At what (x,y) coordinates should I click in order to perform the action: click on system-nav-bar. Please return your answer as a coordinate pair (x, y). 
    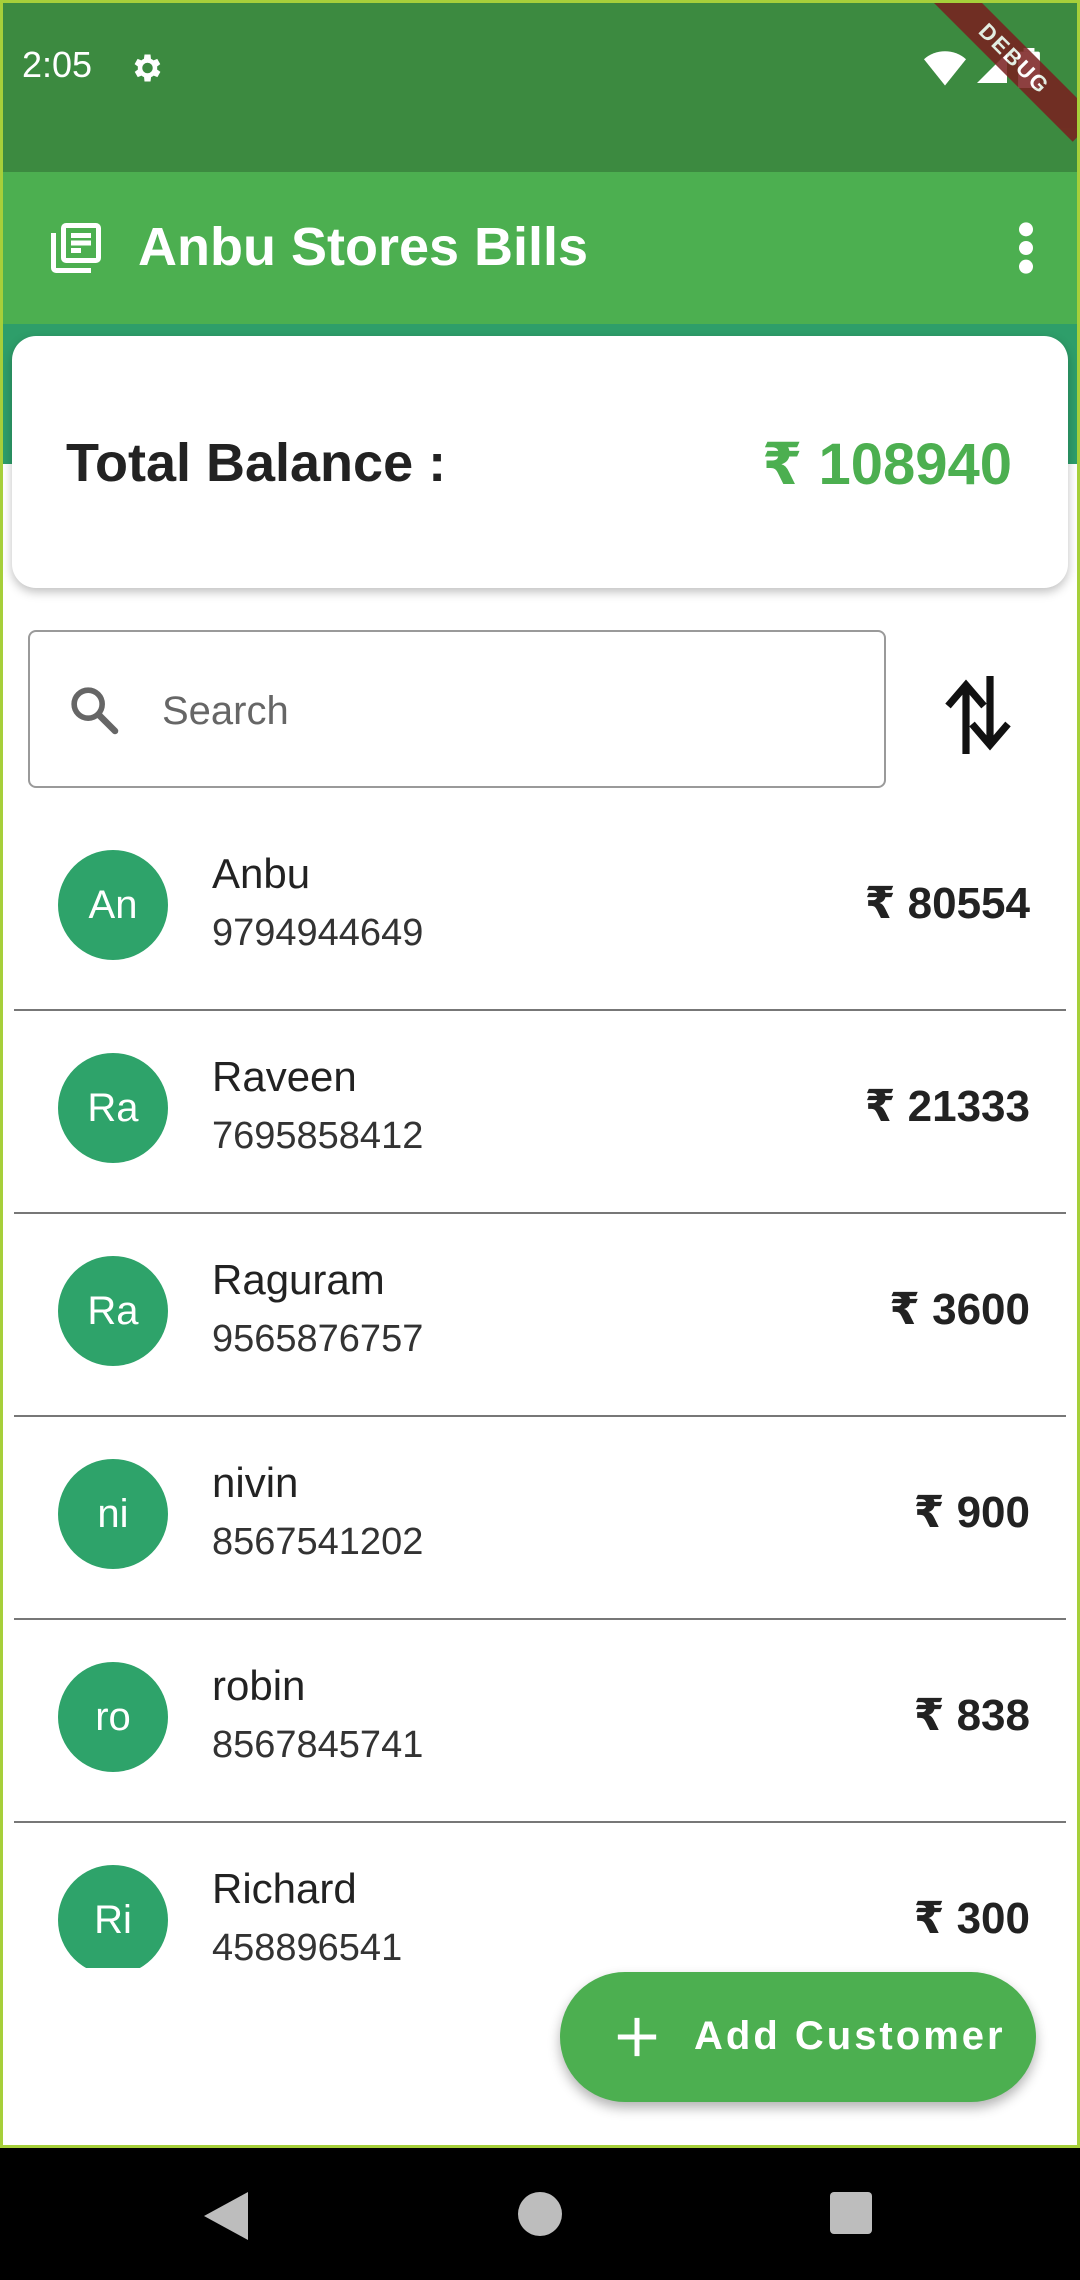
    Looking at the image, I should click on (540, 2214).